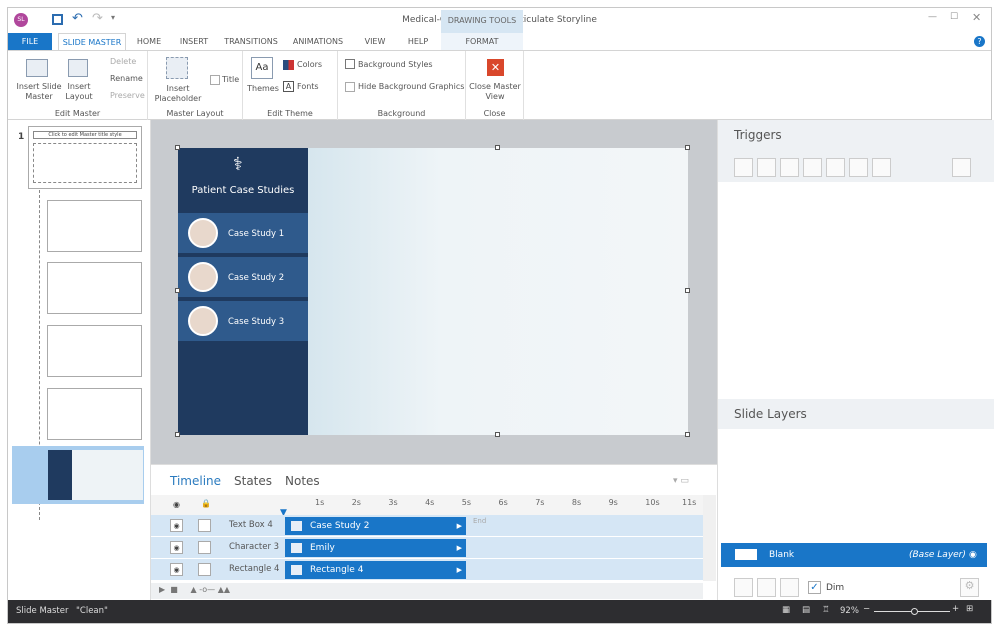  I want to click on delete-layer-button, so click(789, 587).